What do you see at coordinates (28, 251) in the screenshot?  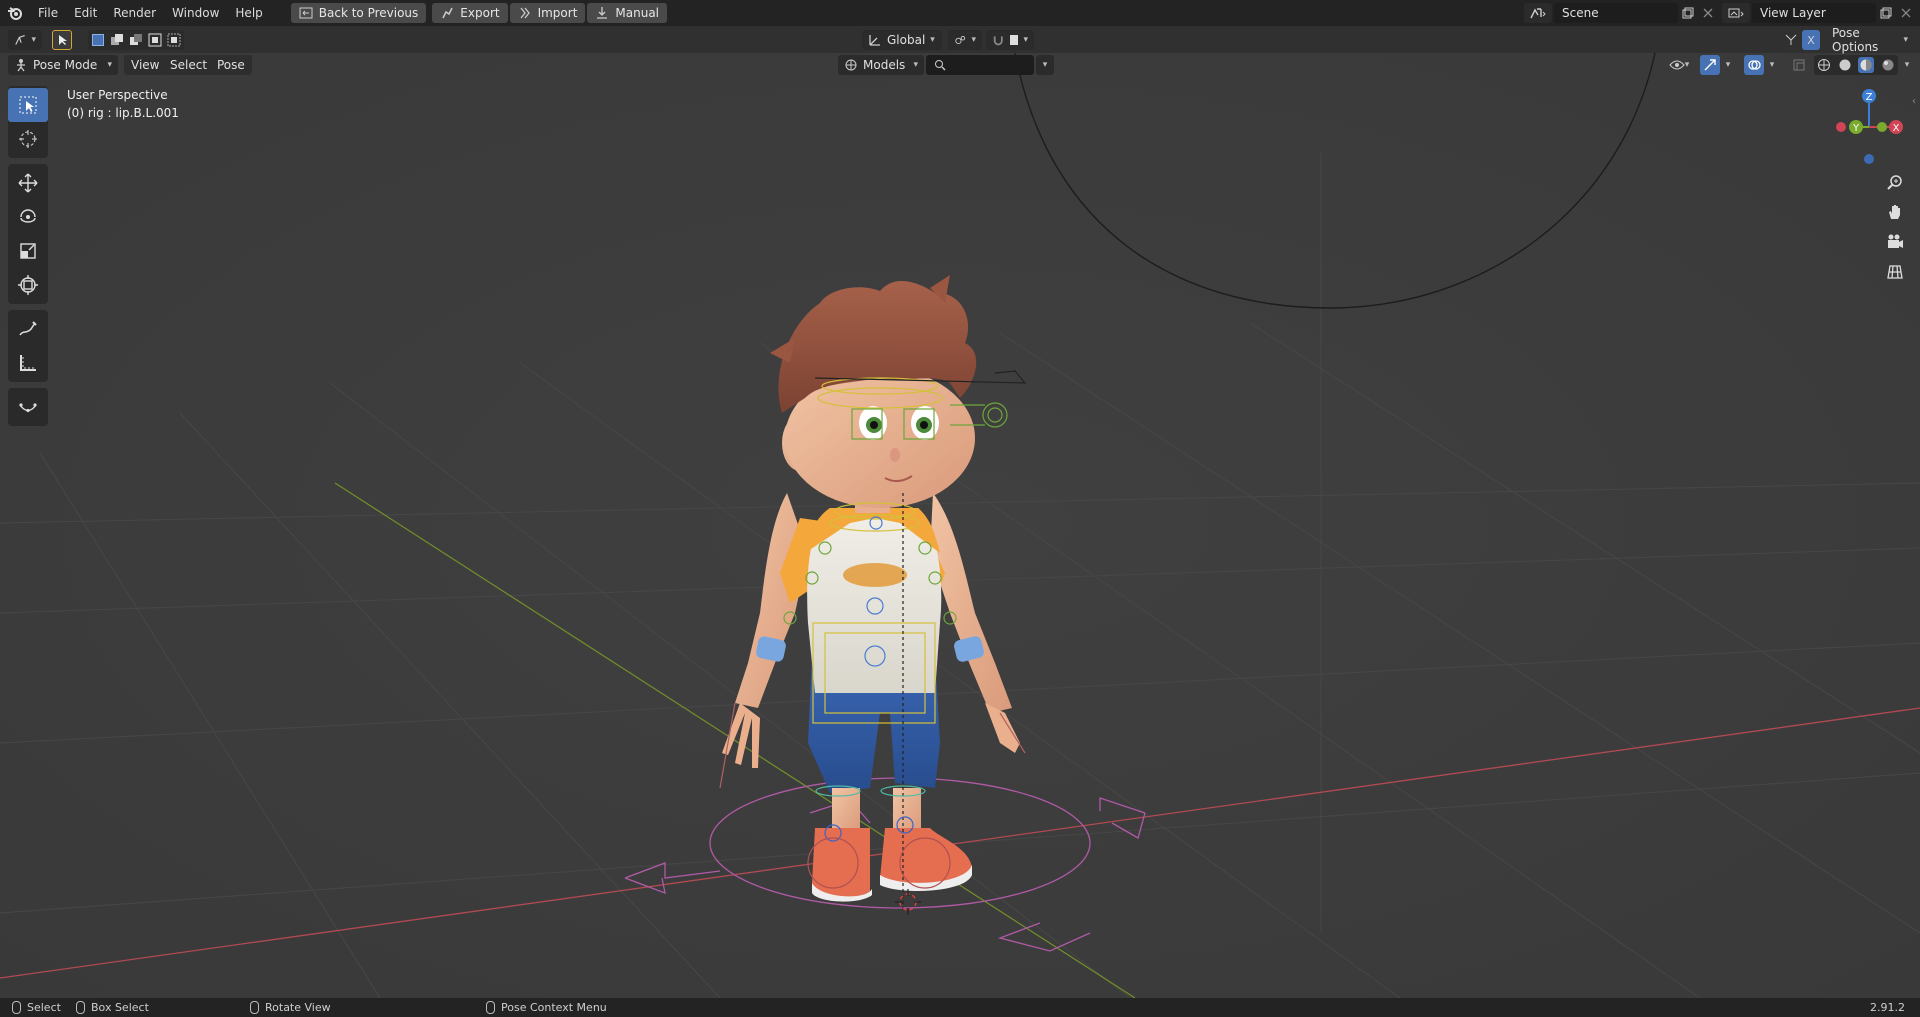 I see `scale-tool` at bounding box center [28, 251].